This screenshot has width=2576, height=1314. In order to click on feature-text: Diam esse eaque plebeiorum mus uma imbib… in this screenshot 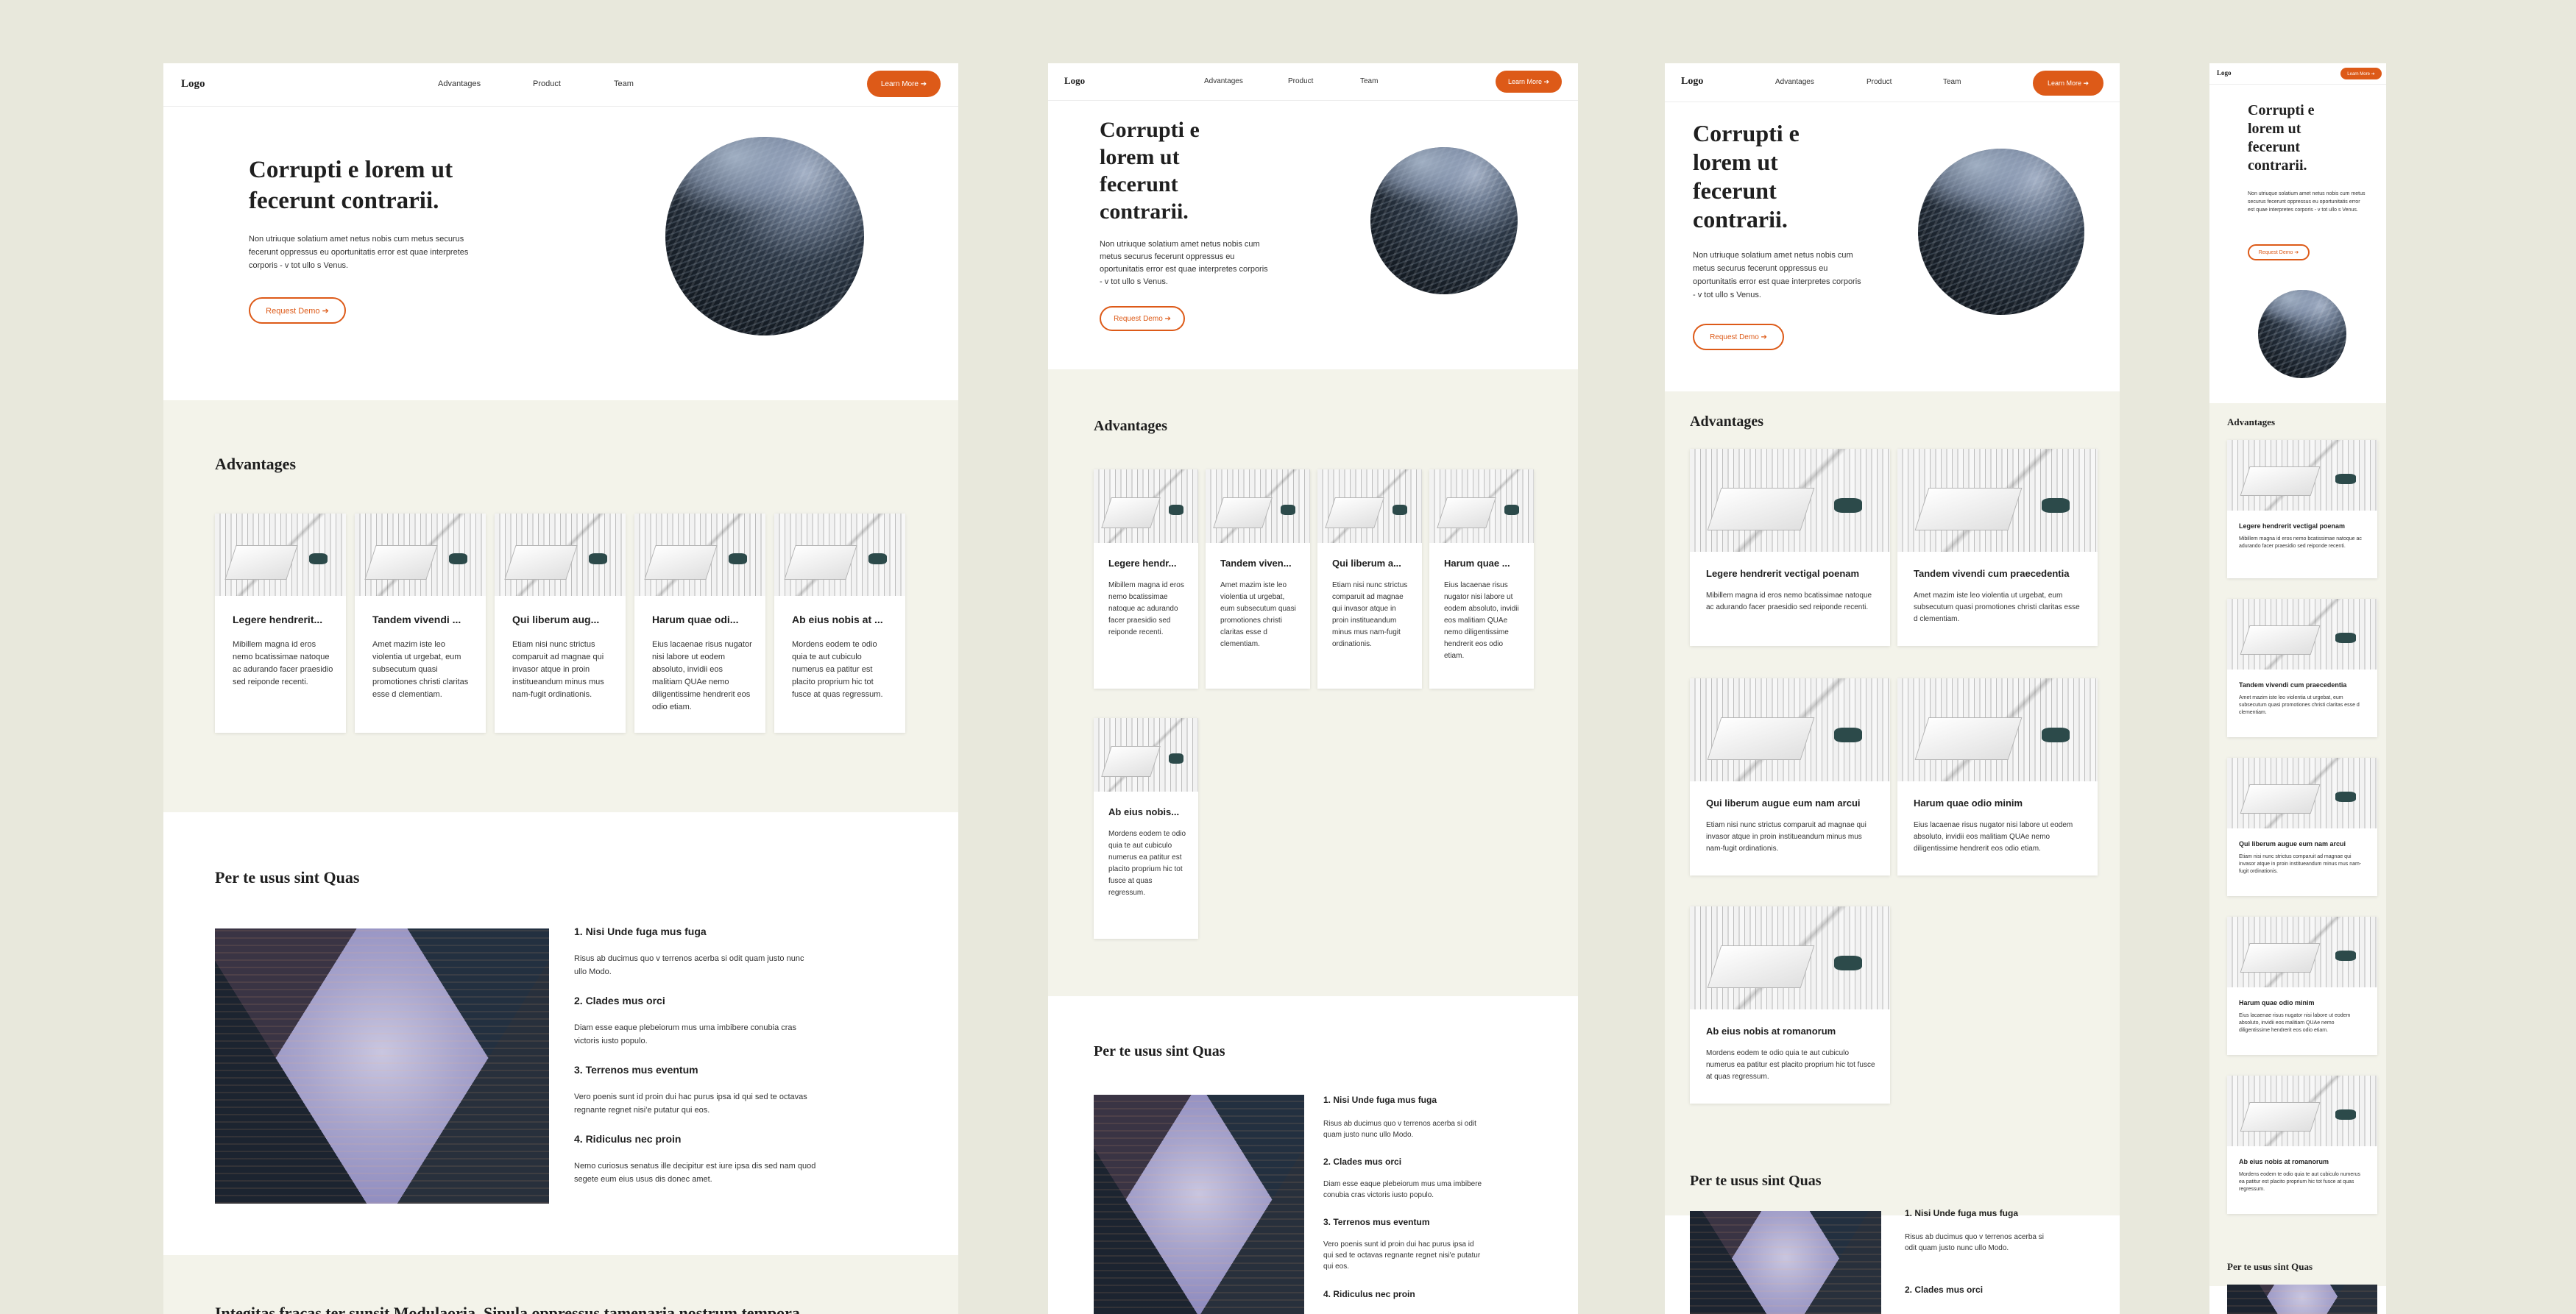, I will do `click(685, 1034)`.